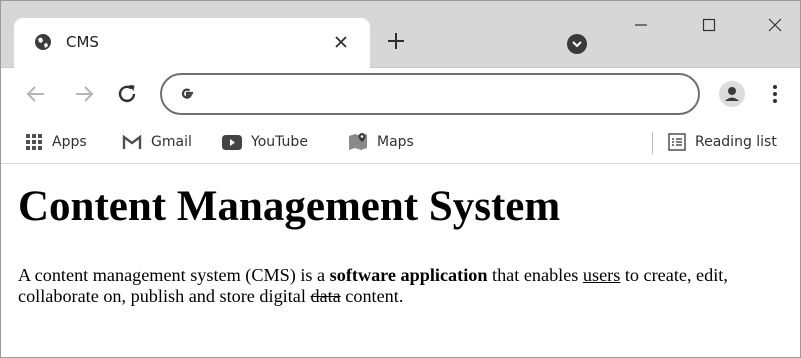 Image resolution: width=801 pixels, height=358 pixels. What do you see at coordinates (395, 142) in the screenshot?
I see `bookmark-label: Maps` at bounding box center [395, 142].